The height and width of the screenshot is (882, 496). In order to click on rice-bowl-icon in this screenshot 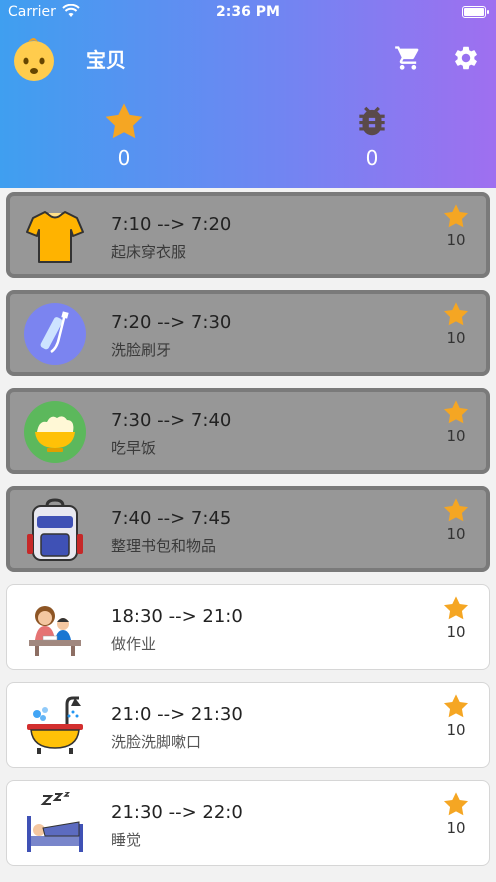, I will do `click(55, 432)`.